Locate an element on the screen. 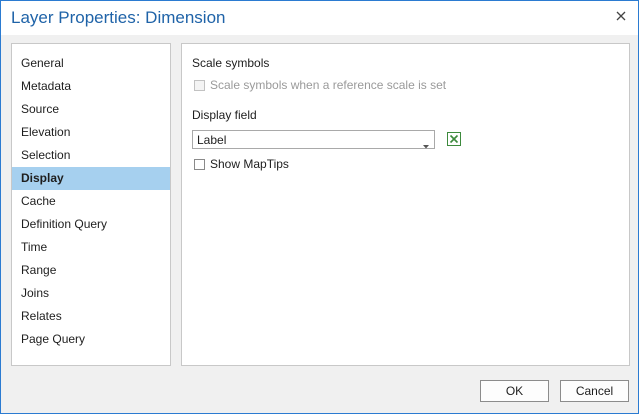  sidebar-item-relates: Relates is located at coordinates (91, 316).